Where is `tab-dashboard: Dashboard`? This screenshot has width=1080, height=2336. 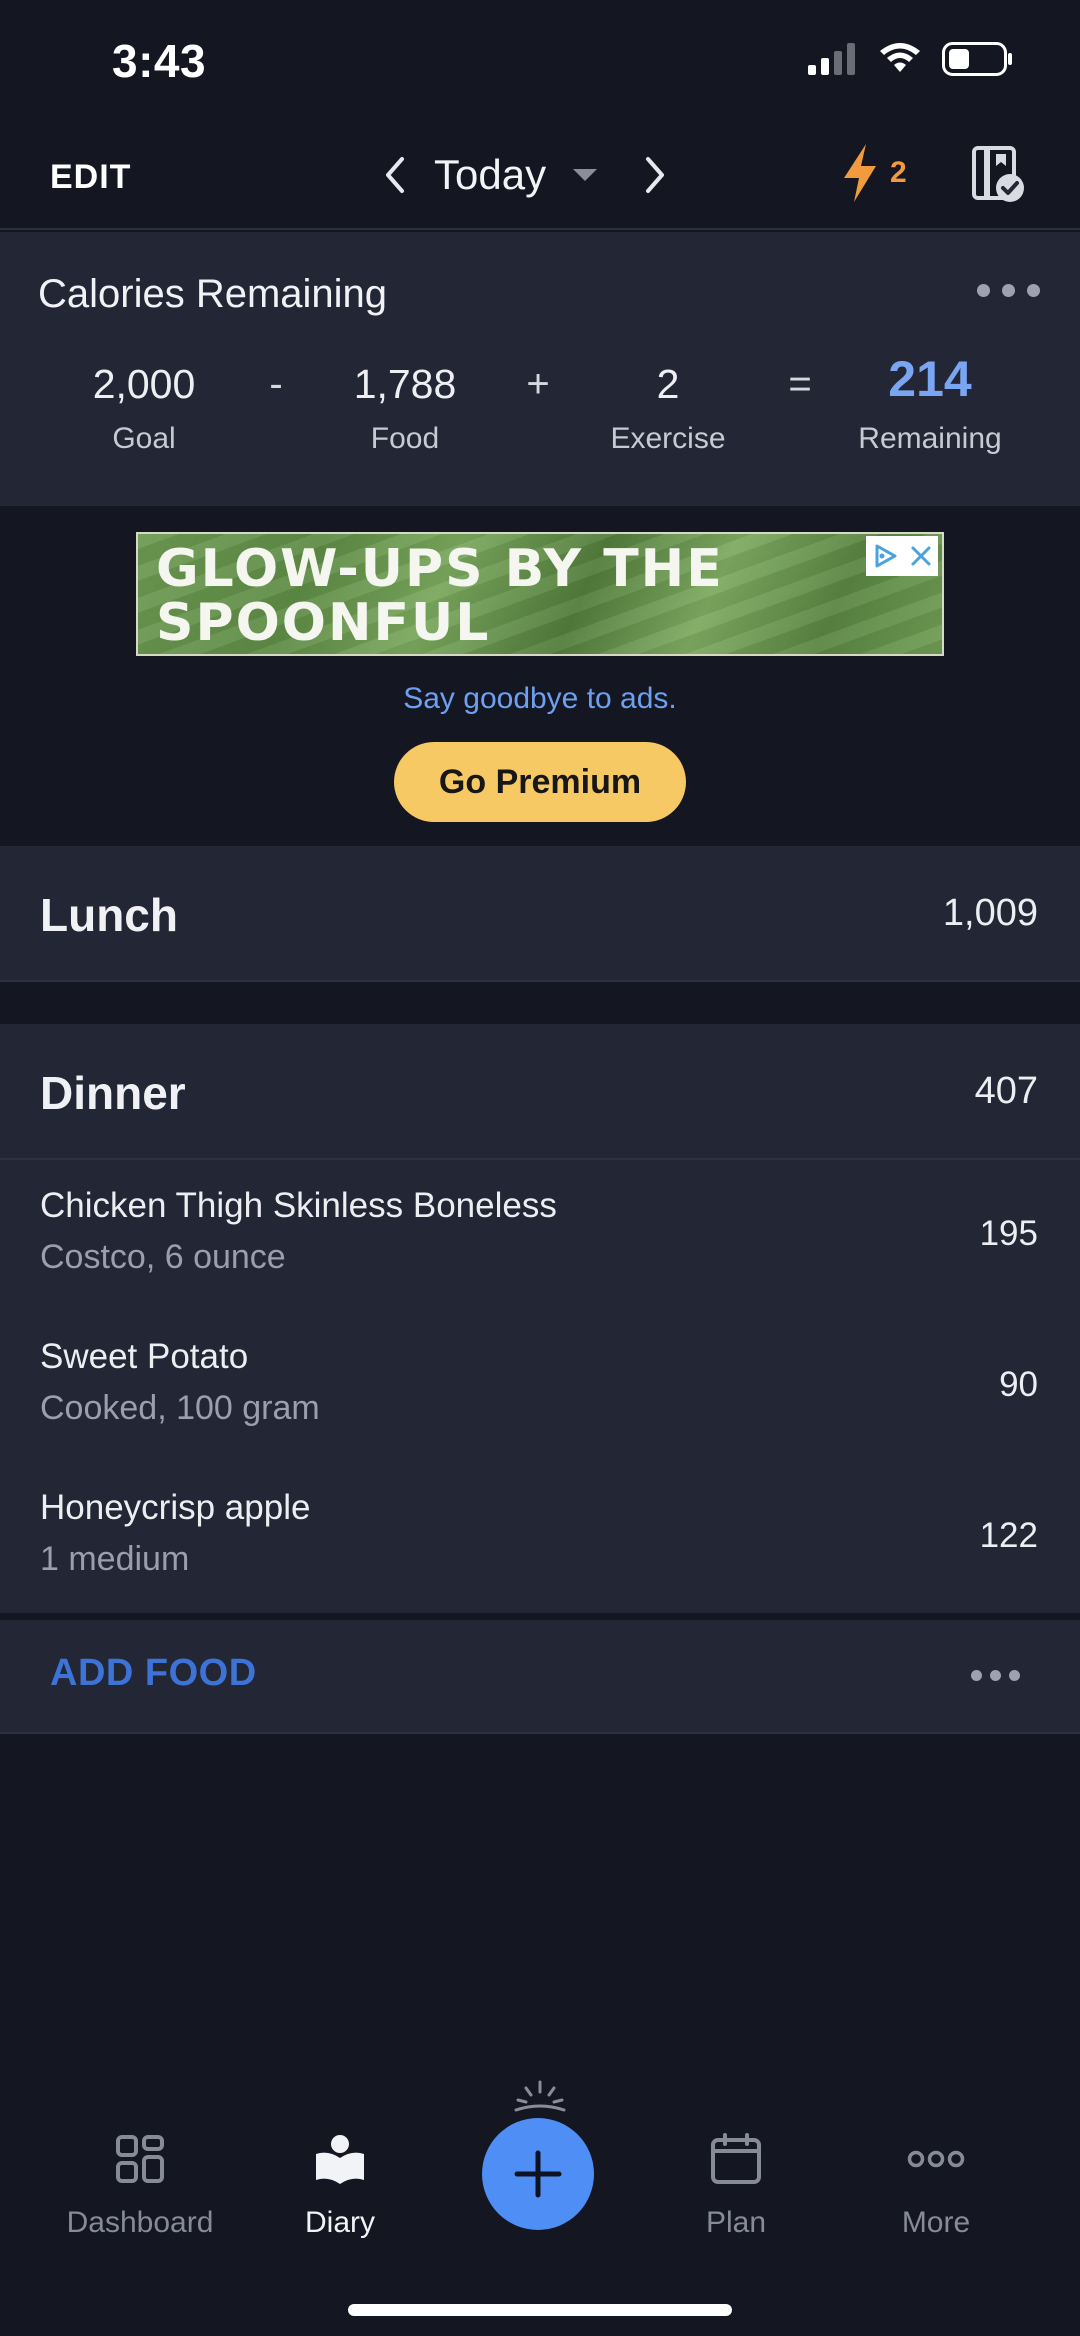 tab-dashboard: Dashboard is located at coordinates (140, 2182).